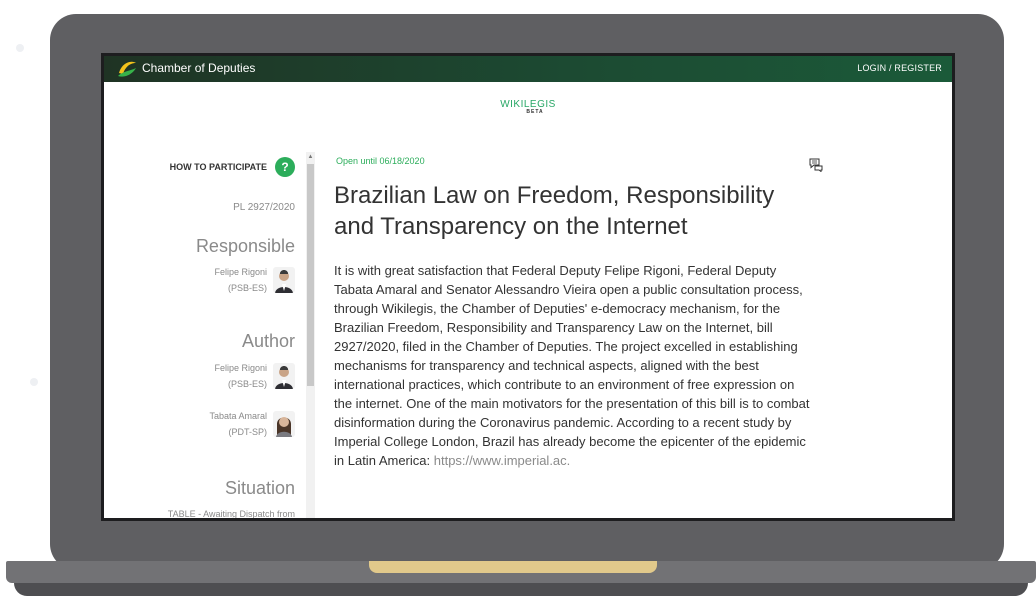  I want to click on scroll-up-arrow-icon: ▲, so click(310, 157).